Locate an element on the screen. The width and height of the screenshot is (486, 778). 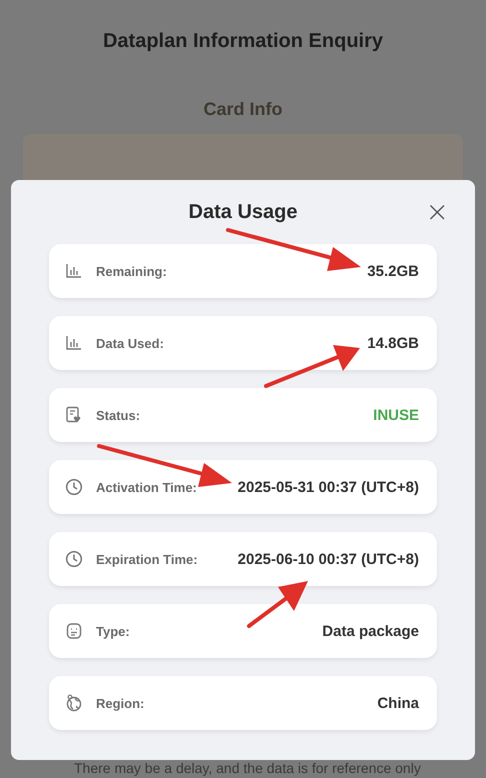
close-button: × is located at coordinates (437, 212).